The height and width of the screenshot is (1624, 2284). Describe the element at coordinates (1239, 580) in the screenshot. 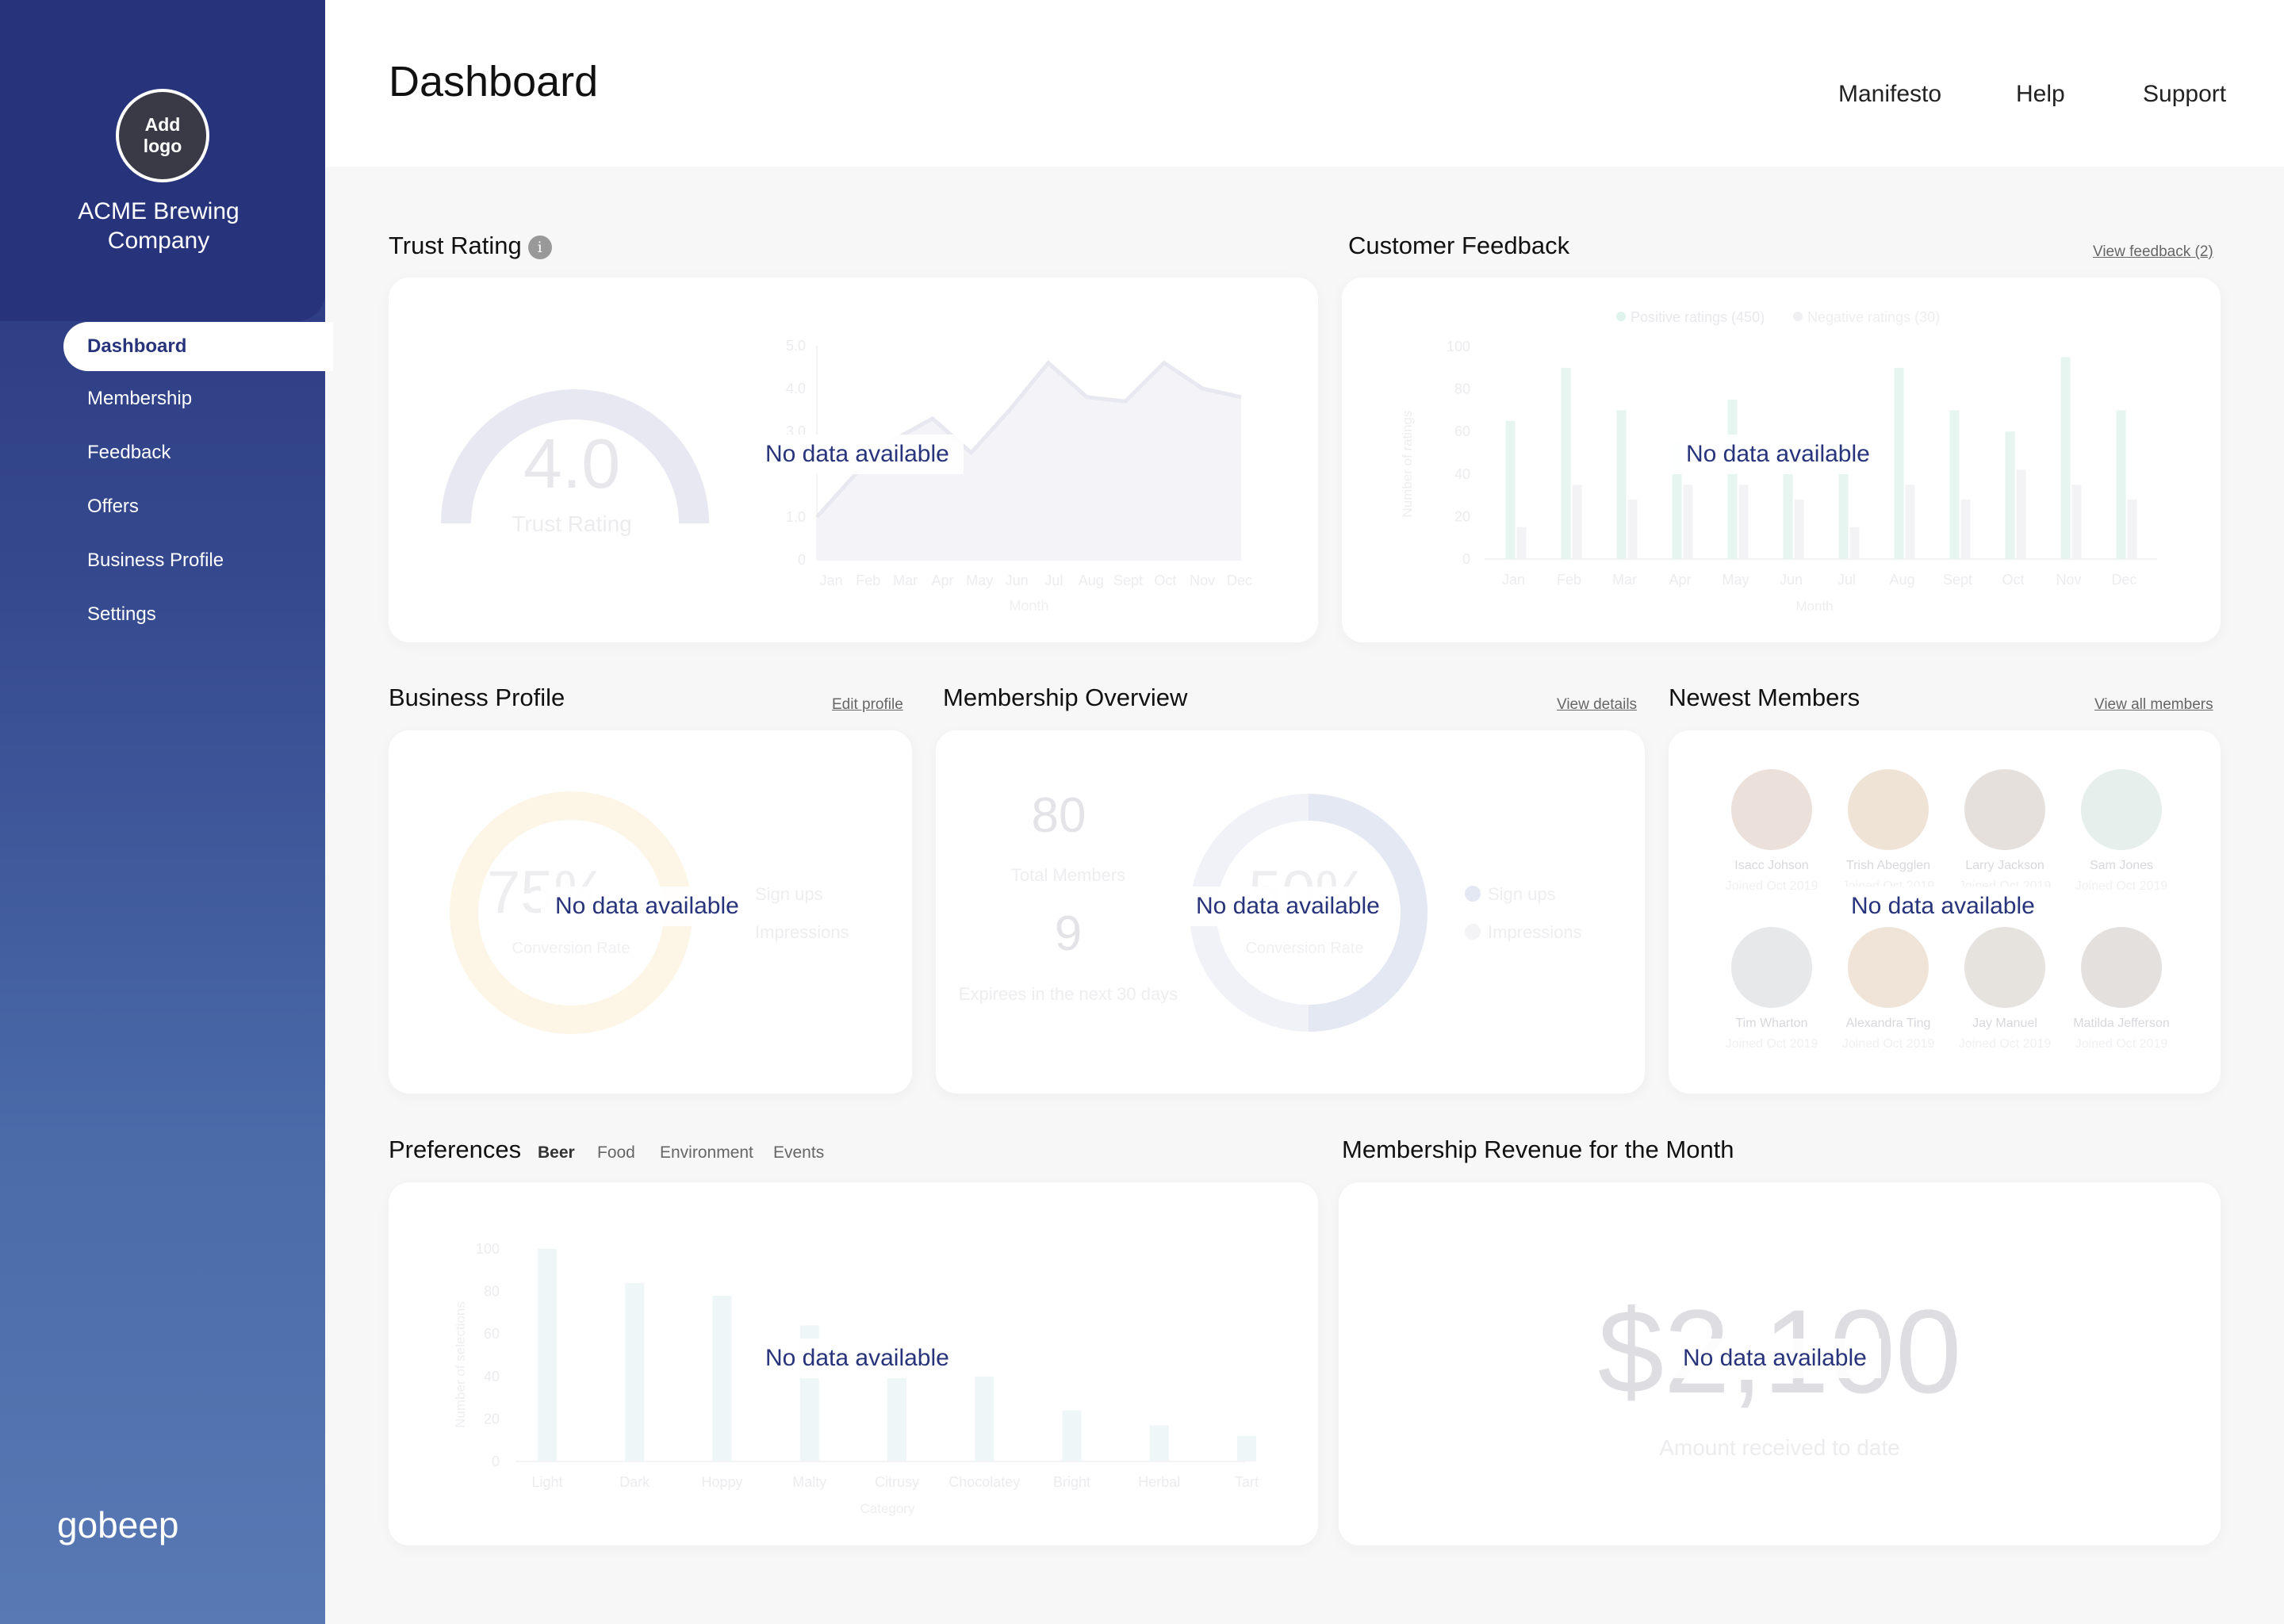

I see `trust-xtick: Dec` at that location.